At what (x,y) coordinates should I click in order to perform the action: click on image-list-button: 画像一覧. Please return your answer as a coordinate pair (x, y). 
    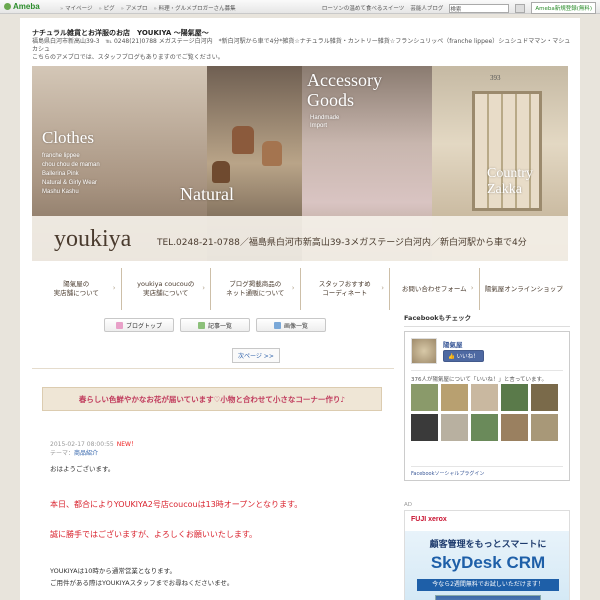
    Looking at the image, I should click on (291, 325).